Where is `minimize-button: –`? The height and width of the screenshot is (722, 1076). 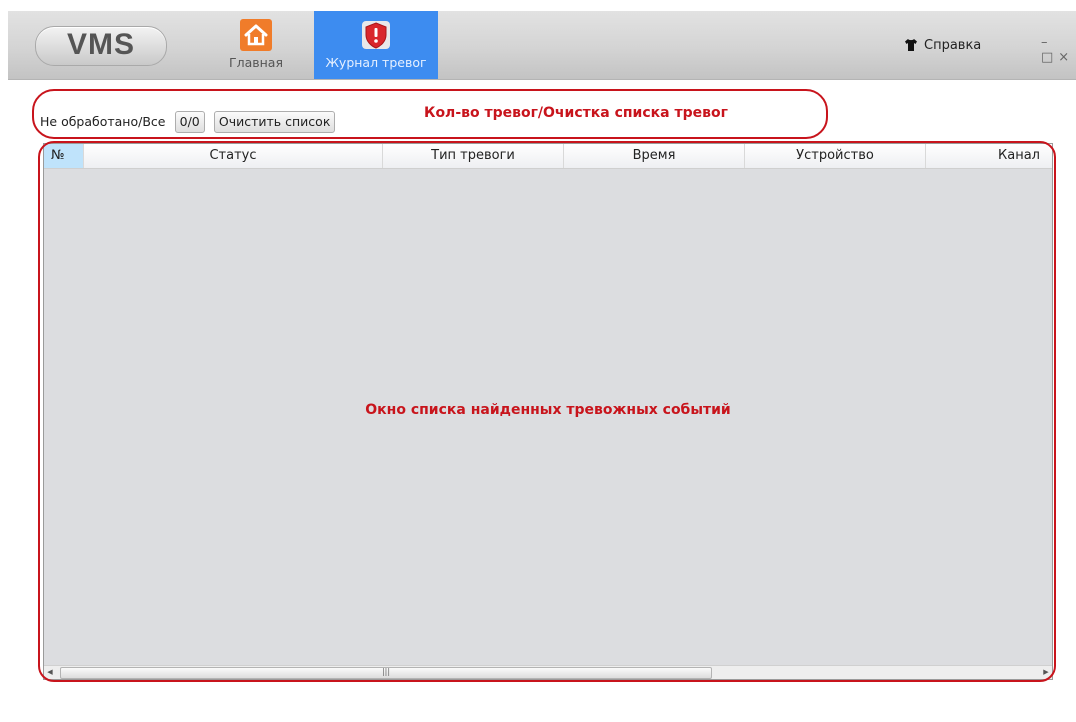
minimize-button: – is located at coordinates (1045, 42).